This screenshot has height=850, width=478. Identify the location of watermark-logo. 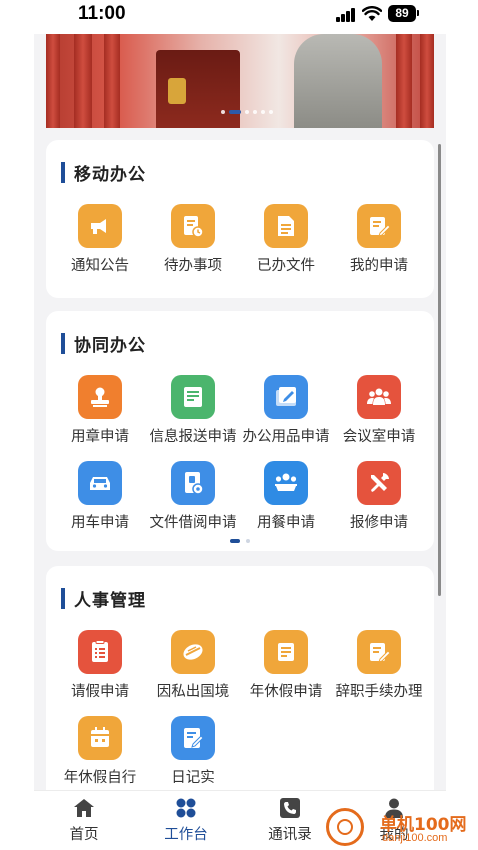
(345, 827).